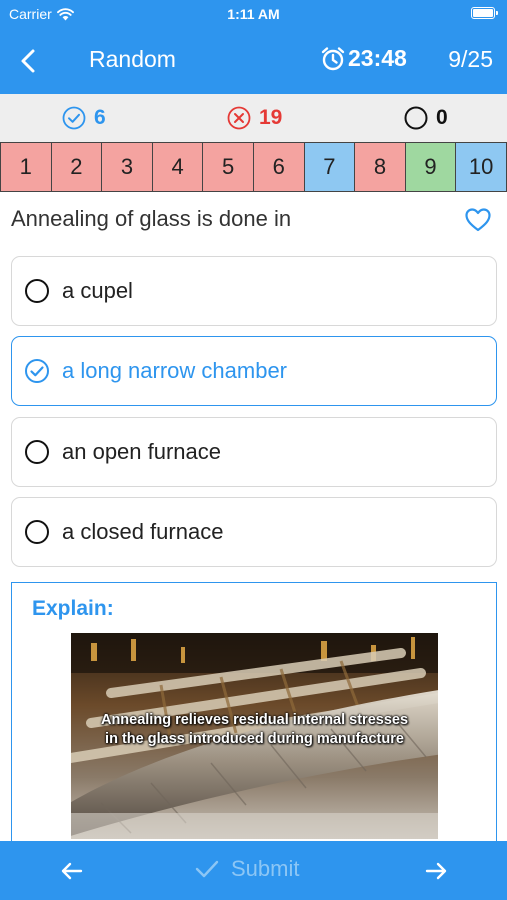  I want to click on answer-option: a cupel, so click(254, 291).